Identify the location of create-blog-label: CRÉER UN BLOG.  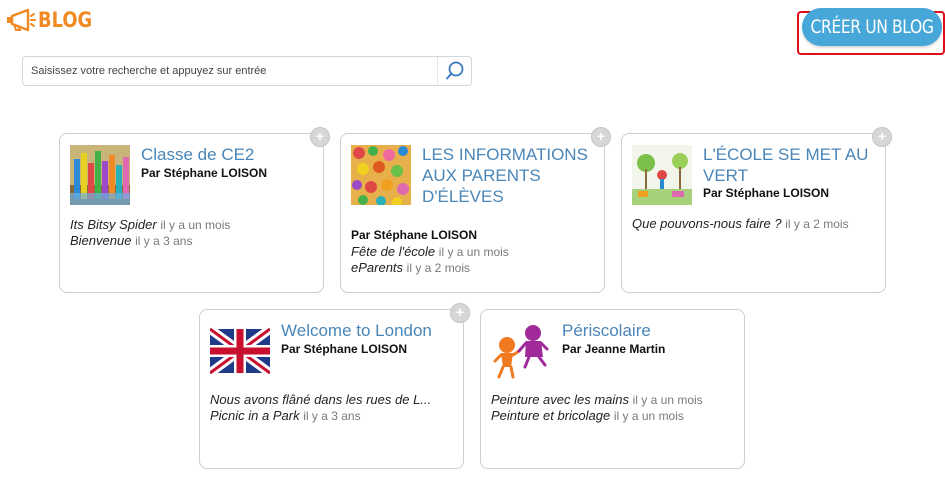
(872, 27).